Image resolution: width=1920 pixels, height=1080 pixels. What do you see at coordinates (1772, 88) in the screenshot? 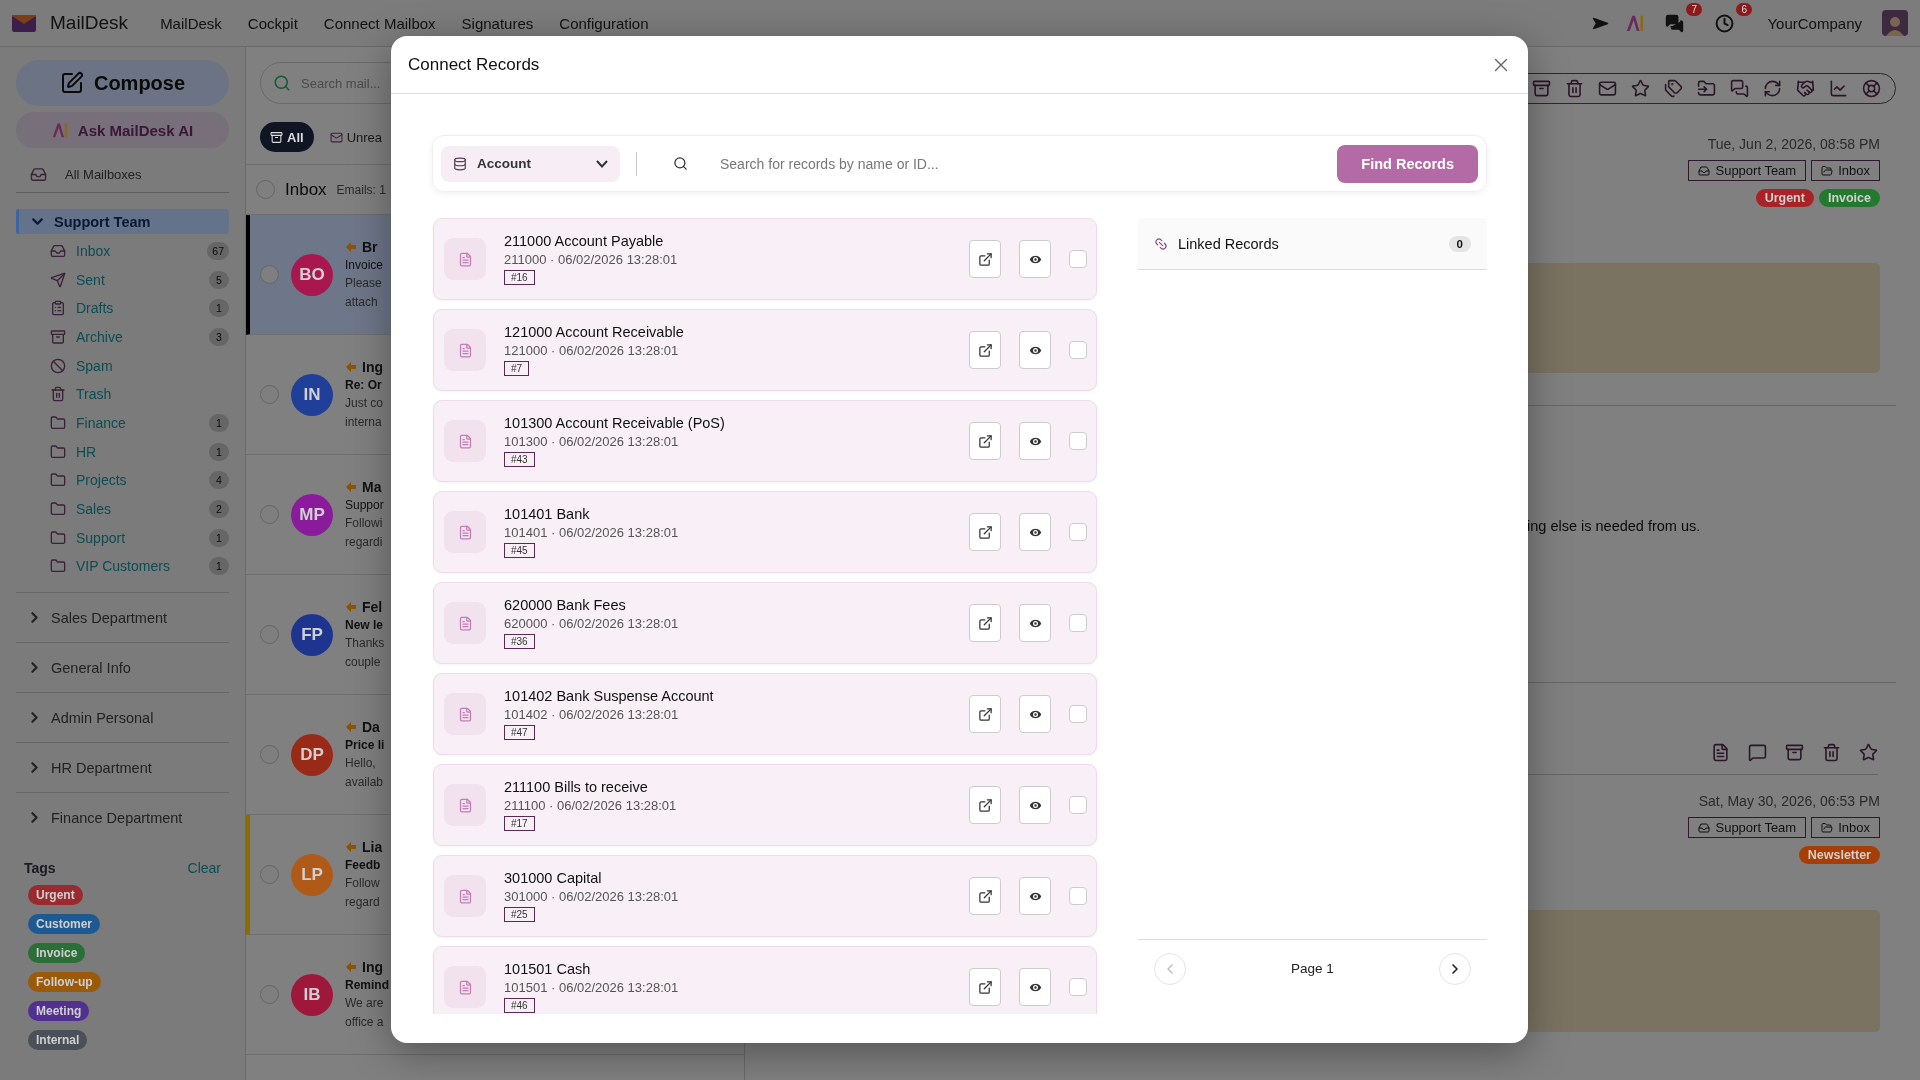
I see `refresh-icon` at bounding box center [1772, 88].